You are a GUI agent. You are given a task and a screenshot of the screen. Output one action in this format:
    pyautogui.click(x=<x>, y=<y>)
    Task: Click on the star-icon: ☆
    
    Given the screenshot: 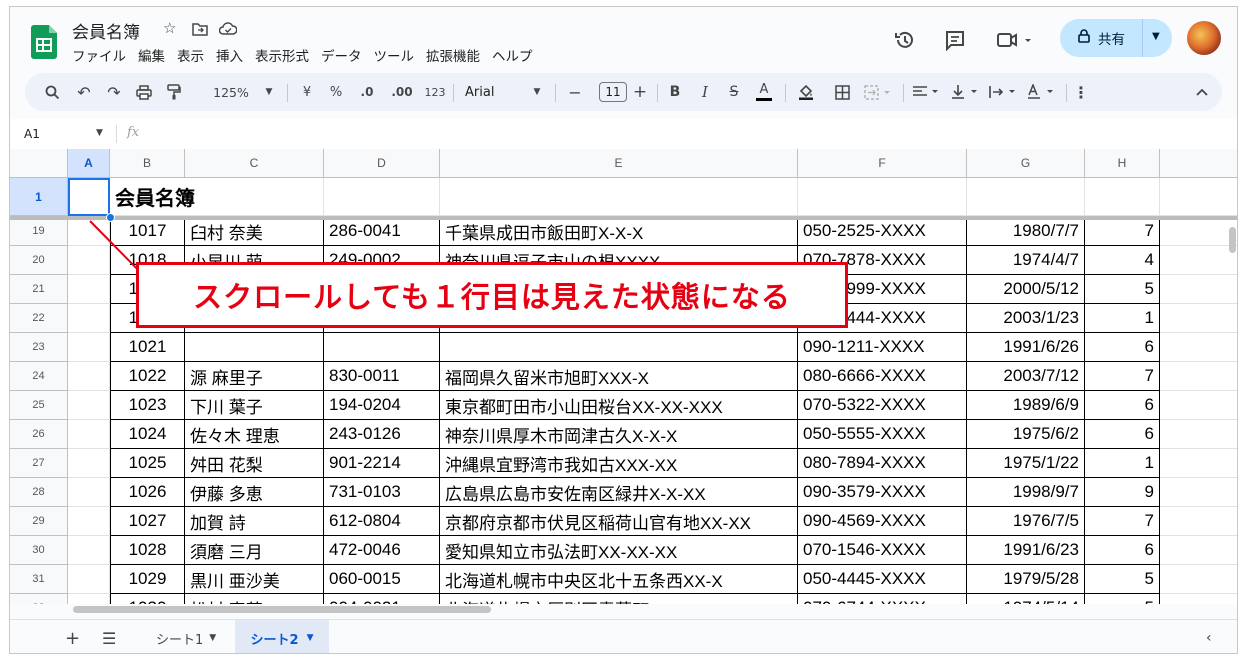 What is the action you would take?
    pyautogui.click(x=169, y=28)
    